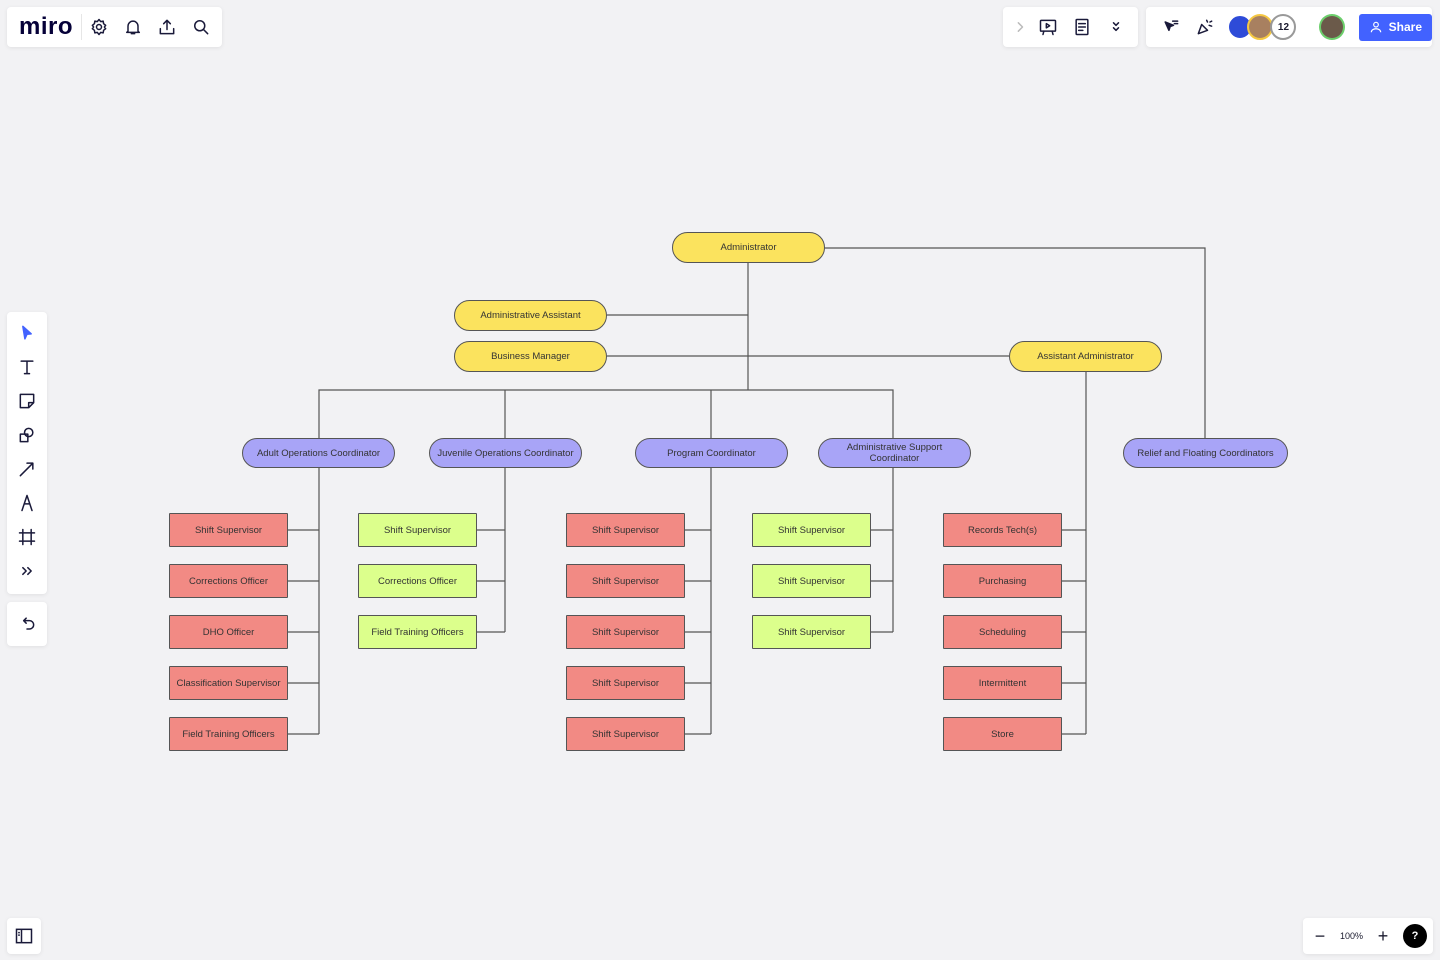  I want to click on node-label: Scheduling, so click(1002, 632).